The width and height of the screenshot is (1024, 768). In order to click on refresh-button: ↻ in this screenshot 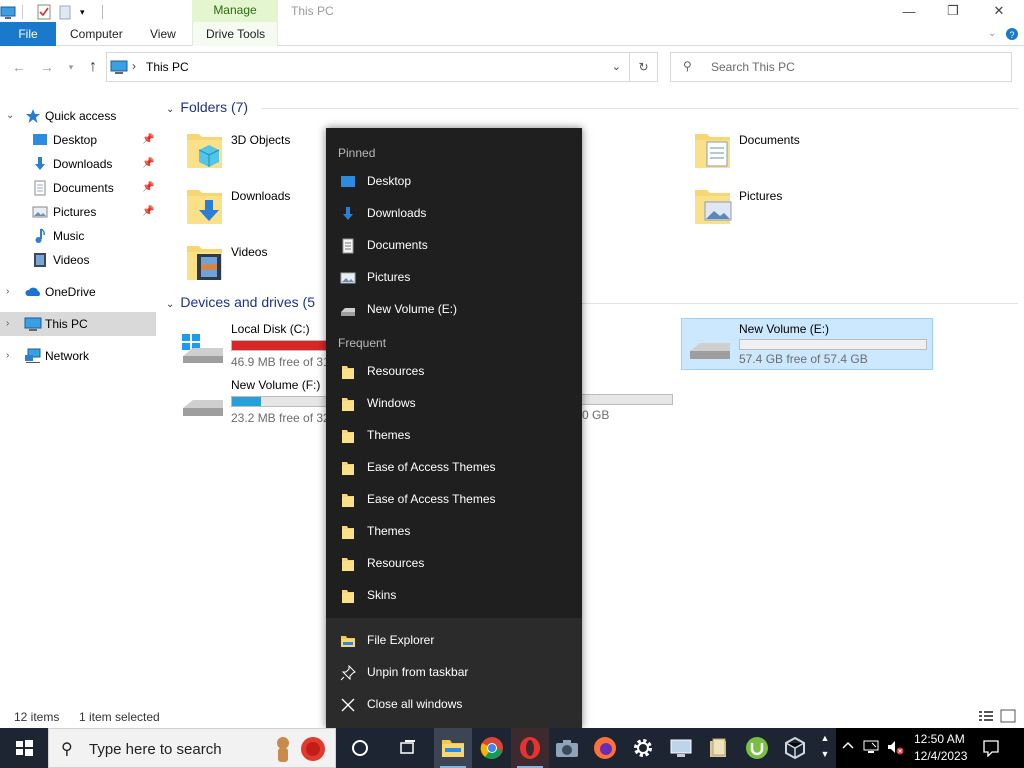, I will do `click(643, 67)`.